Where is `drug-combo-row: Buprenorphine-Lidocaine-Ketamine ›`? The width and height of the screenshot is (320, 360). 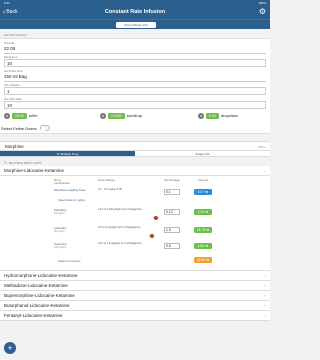 drug-combo-row: Buprenorphine-Lidocaine-Ketamine › is located at coordinates (135, 295).